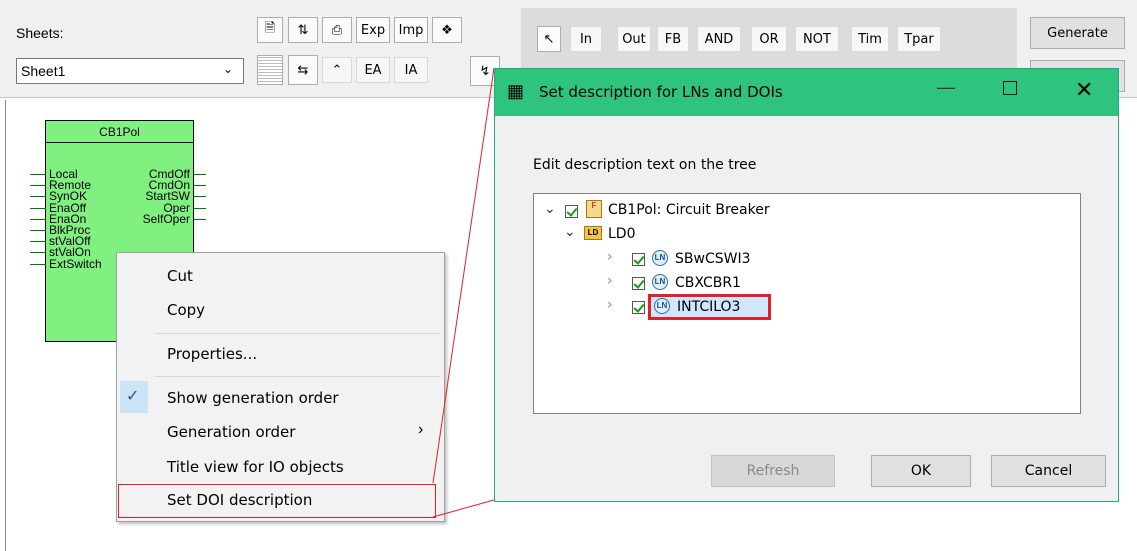 The image size is (1137, 551). Describe the element at coordinates (593, 233) in the screenshot. I see `ld-icon: LD` at that location.